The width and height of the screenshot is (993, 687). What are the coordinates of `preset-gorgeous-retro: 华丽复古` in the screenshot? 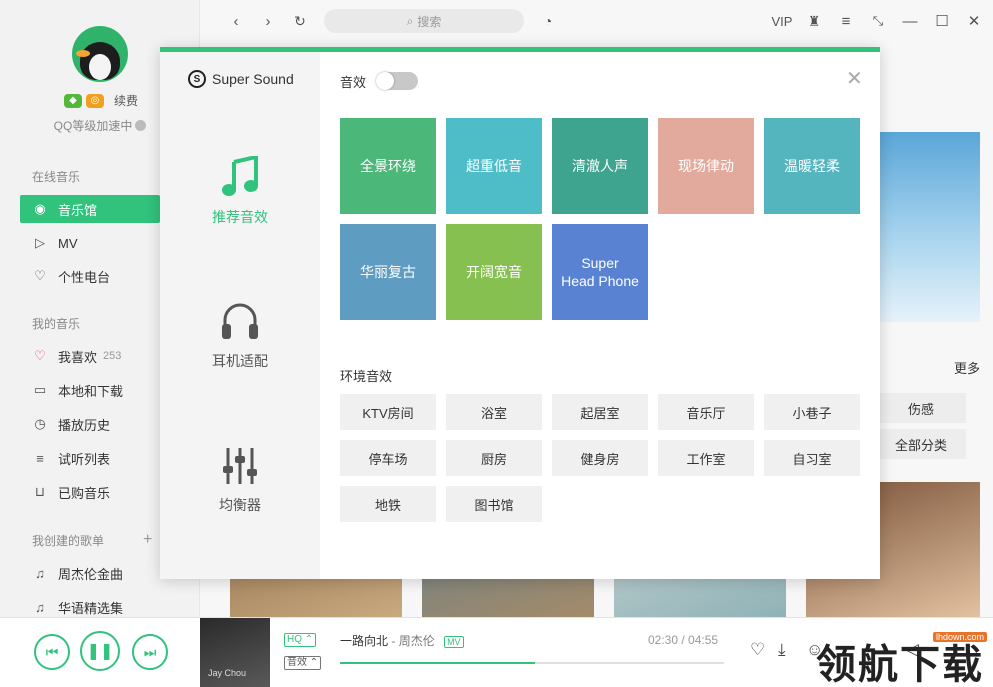 It's located at (388, 272).